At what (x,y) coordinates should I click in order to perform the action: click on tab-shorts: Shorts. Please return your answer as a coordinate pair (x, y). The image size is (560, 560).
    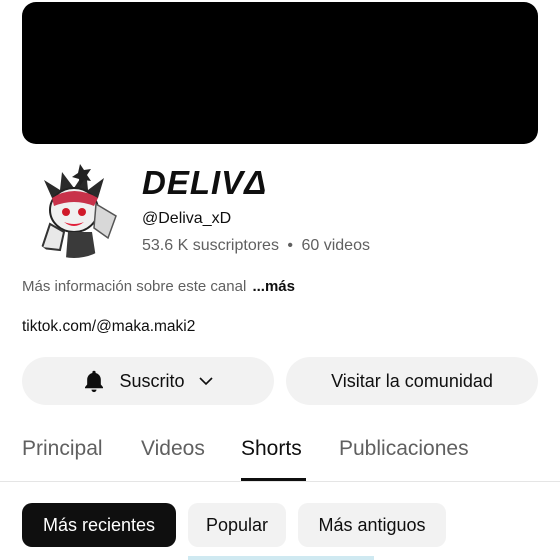
    Looking at the image, I should click on (271, 449).